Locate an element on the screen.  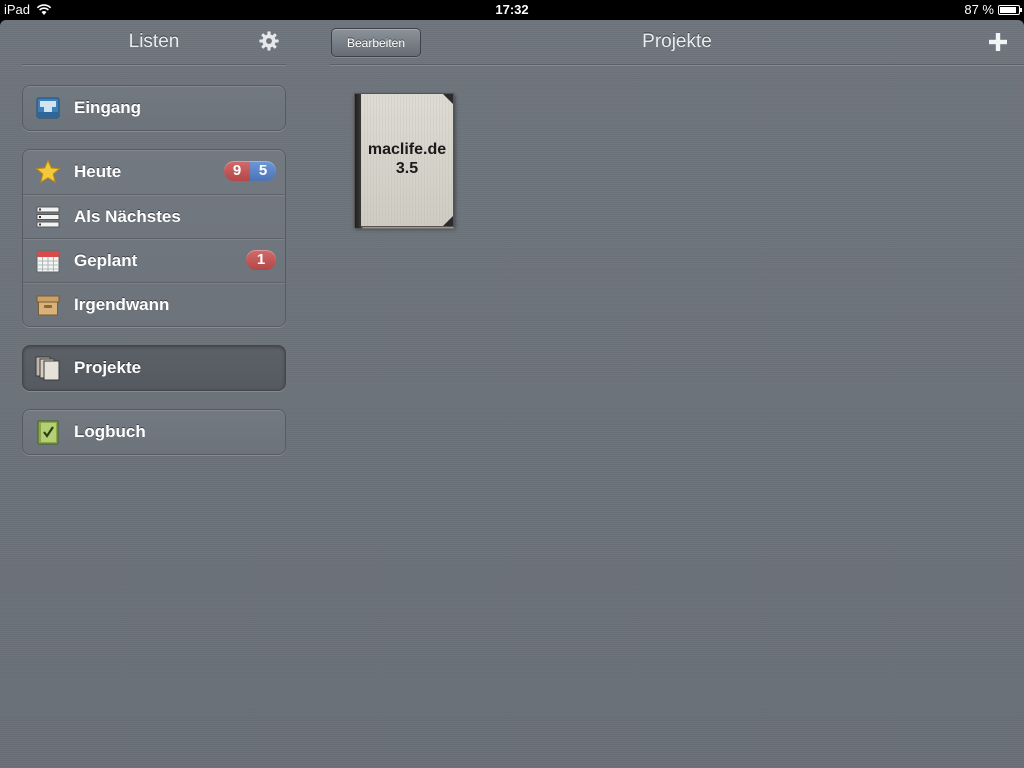
count-badges: 9 5 is located at coordinates (250, 171).